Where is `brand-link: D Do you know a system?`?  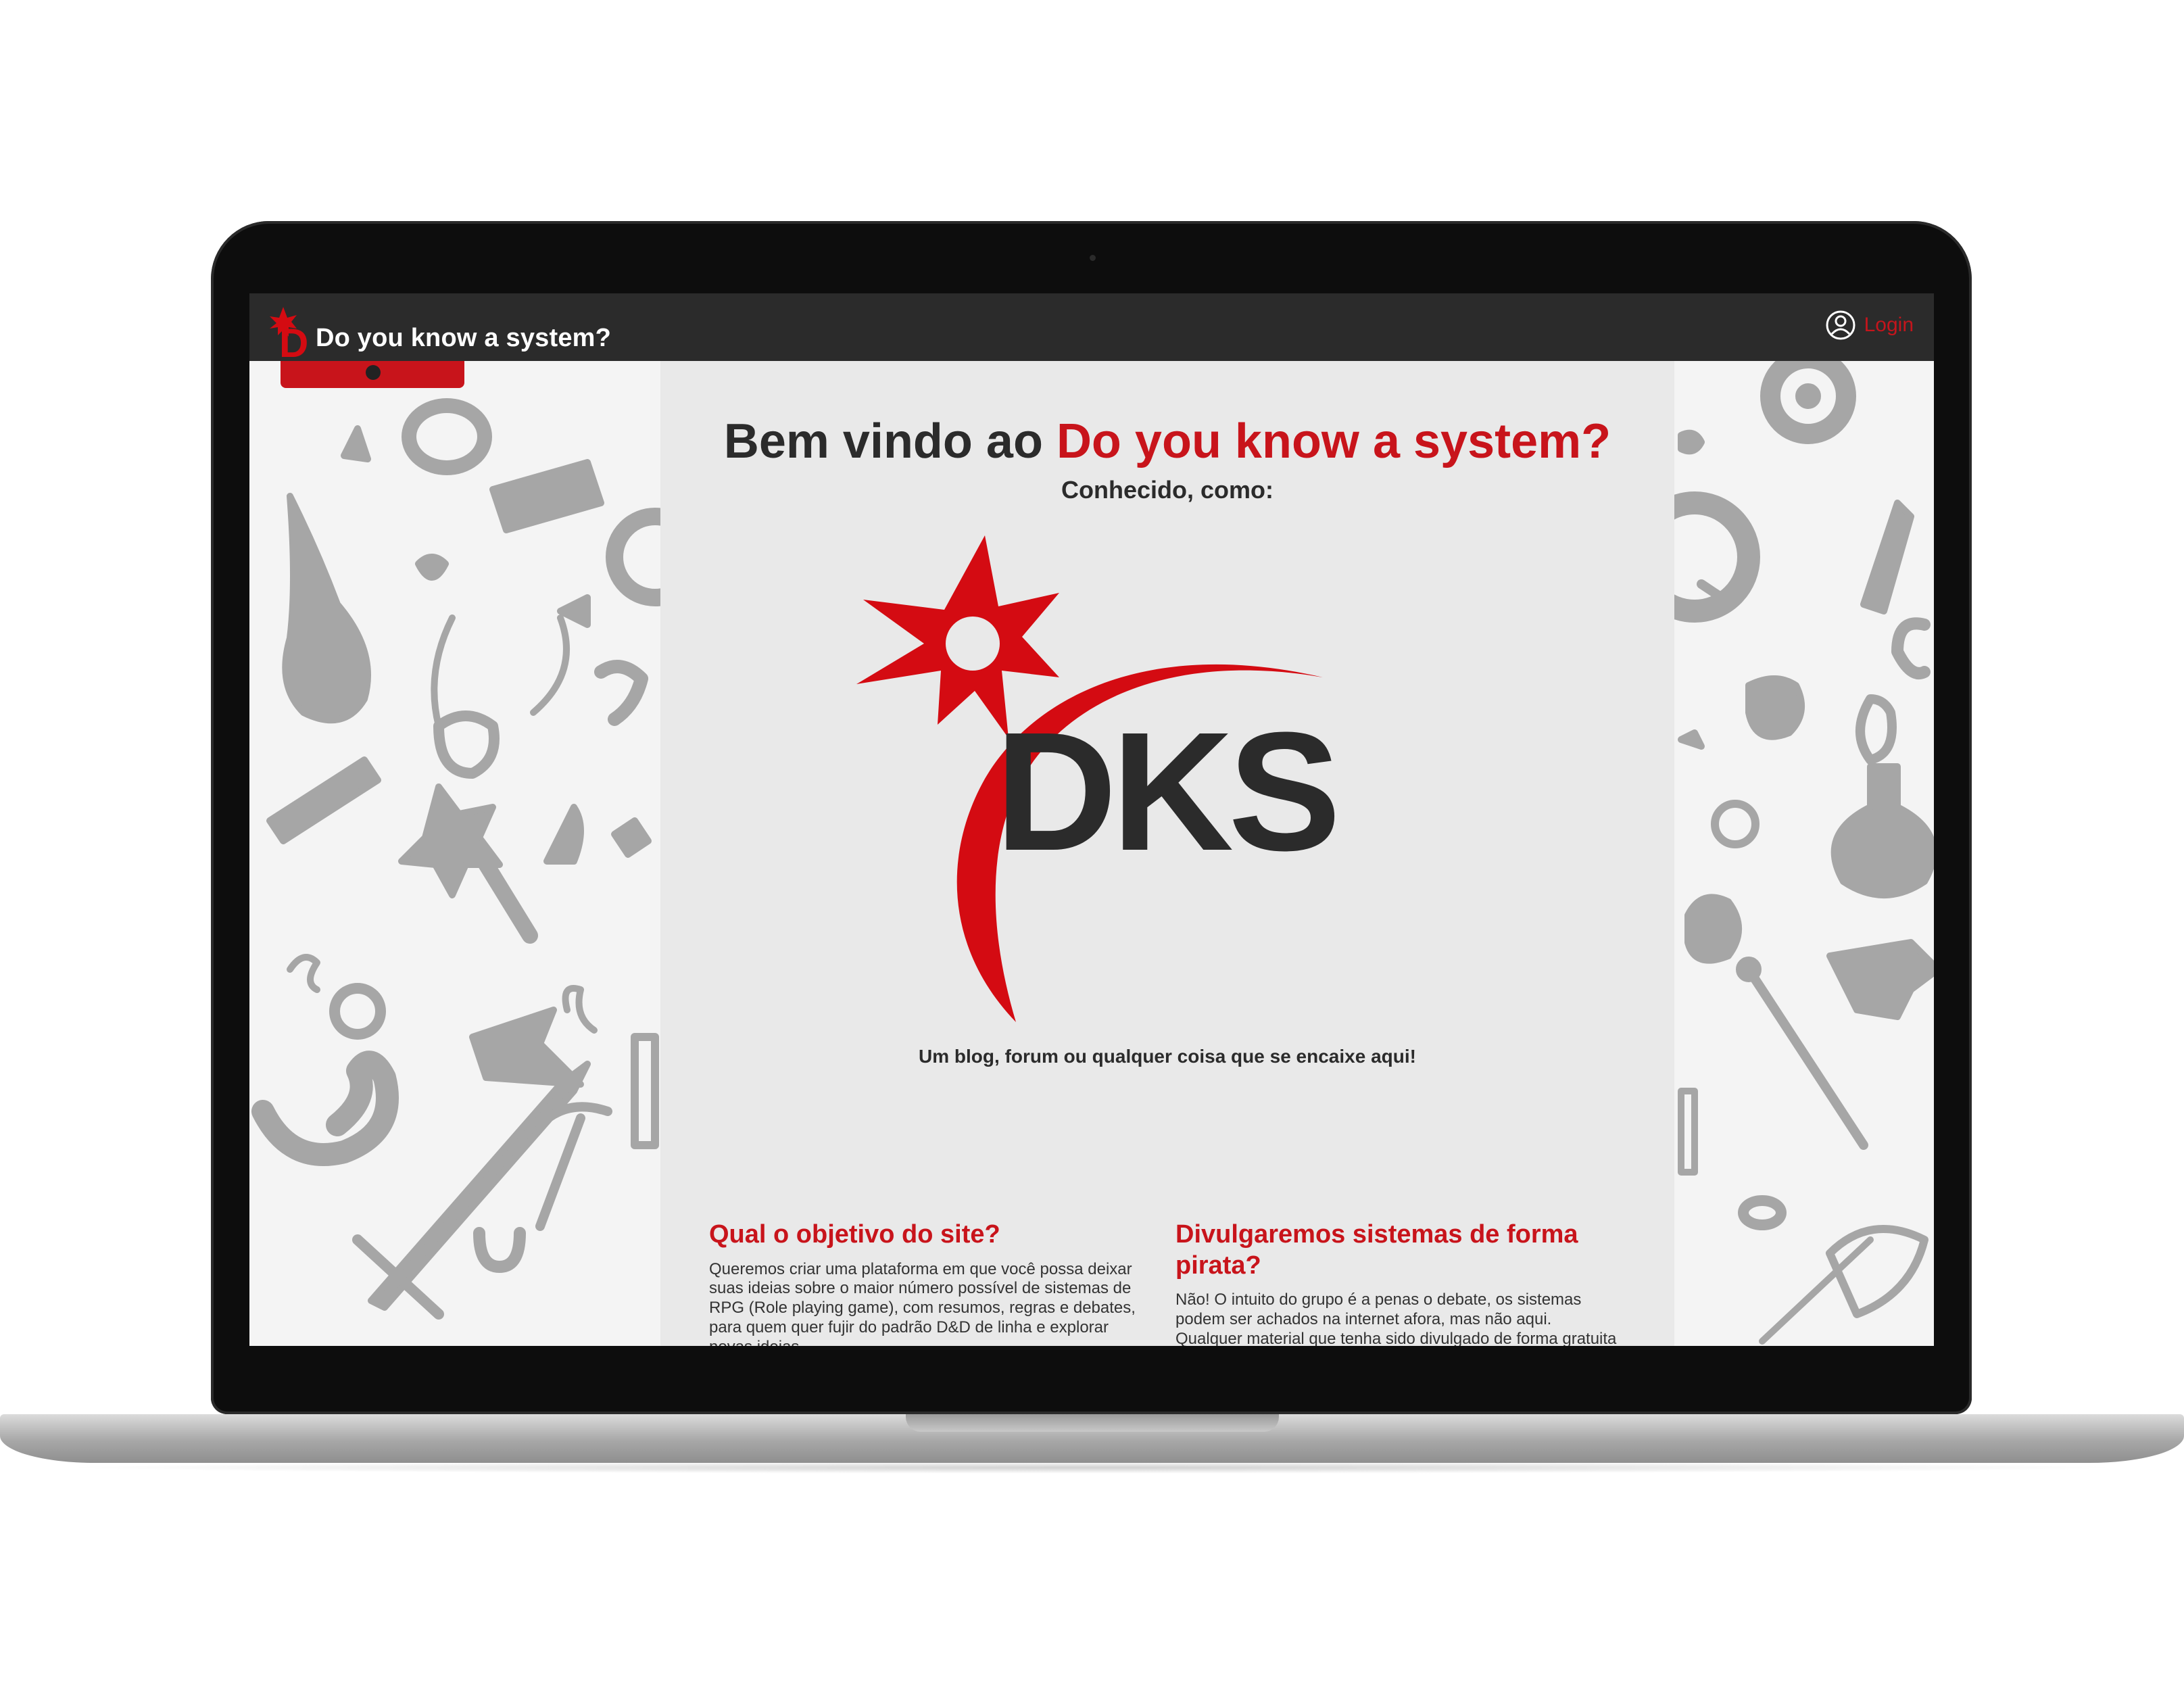 brand-link: D Do you know a system? is located at coordinates (441, 330).